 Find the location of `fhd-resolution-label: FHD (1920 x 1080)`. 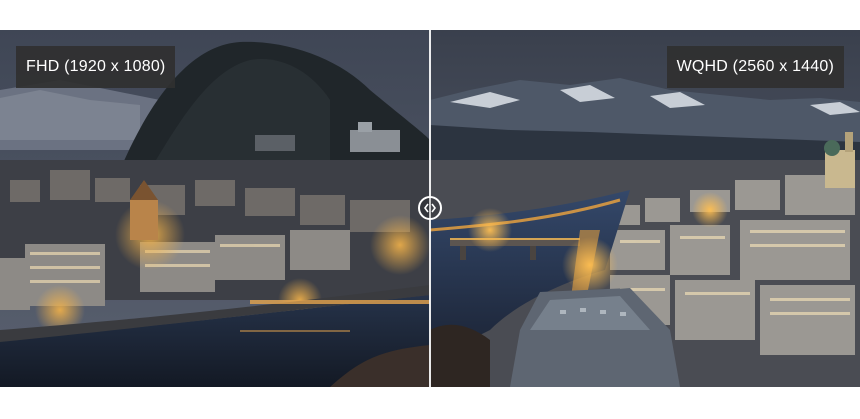

fhd-resolution-label: FHD (1920 x 1080) is located at coordinates (96, 67).